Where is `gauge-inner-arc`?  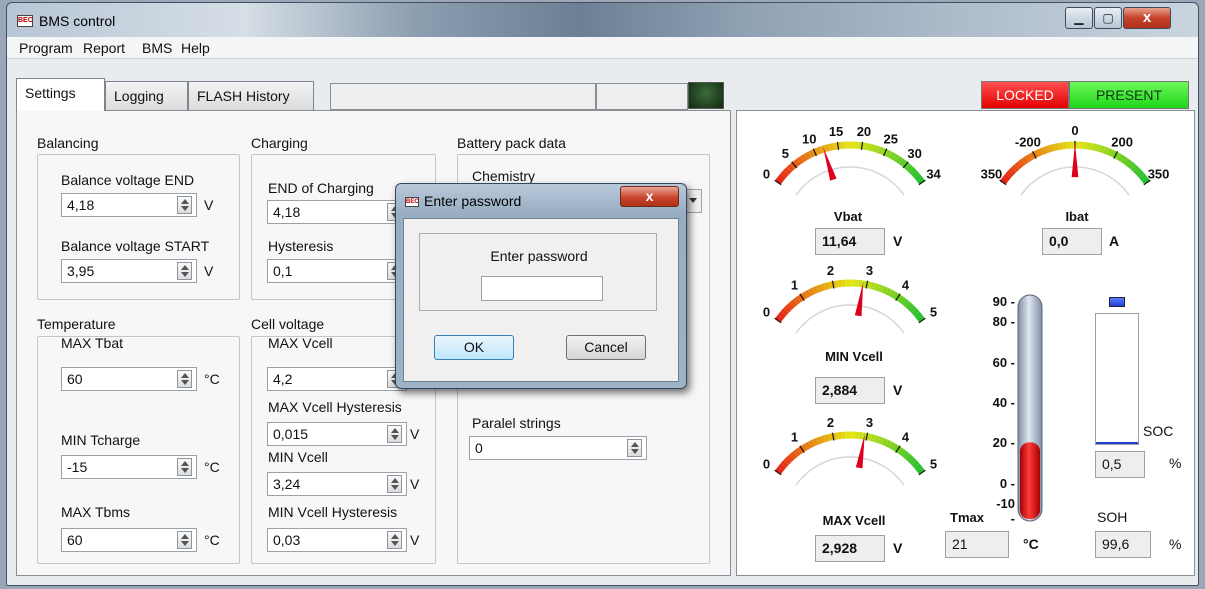
gauge-inner-arc is located at coordinates (850, 319).